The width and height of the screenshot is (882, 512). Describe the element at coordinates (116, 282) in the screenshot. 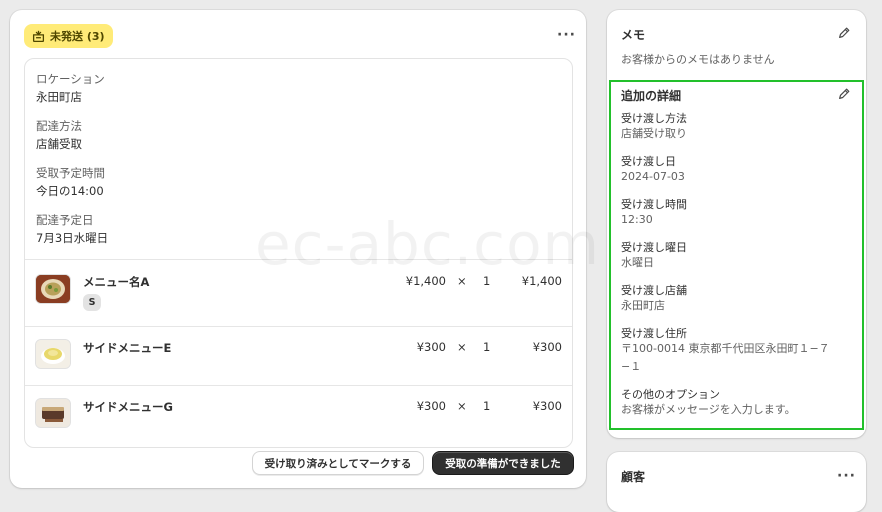

I see `item-name: メニュー名A` at that location.